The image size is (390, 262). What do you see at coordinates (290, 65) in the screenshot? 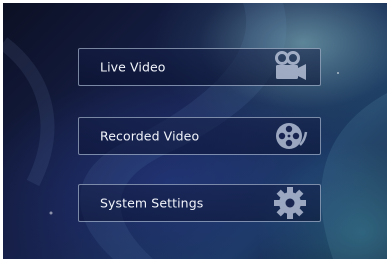
I see `video-camera-icon` at bounding box center [290, 65].